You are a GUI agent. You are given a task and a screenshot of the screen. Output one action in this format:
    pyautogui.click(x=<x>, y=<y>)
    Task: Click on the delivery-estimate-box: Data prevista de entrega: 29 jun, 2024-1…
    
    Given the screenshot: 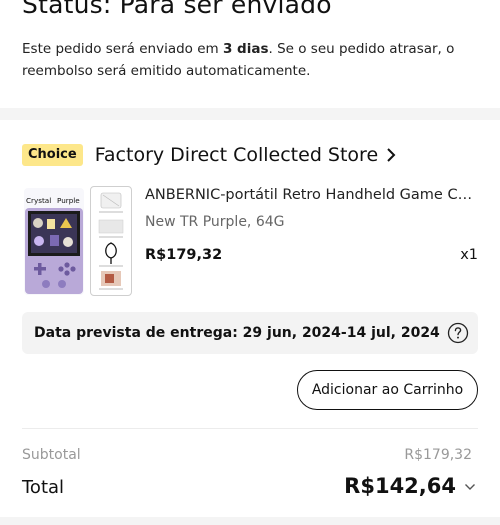 What is the action you would take?
    pyautogui.click(x=250, y=333)
    